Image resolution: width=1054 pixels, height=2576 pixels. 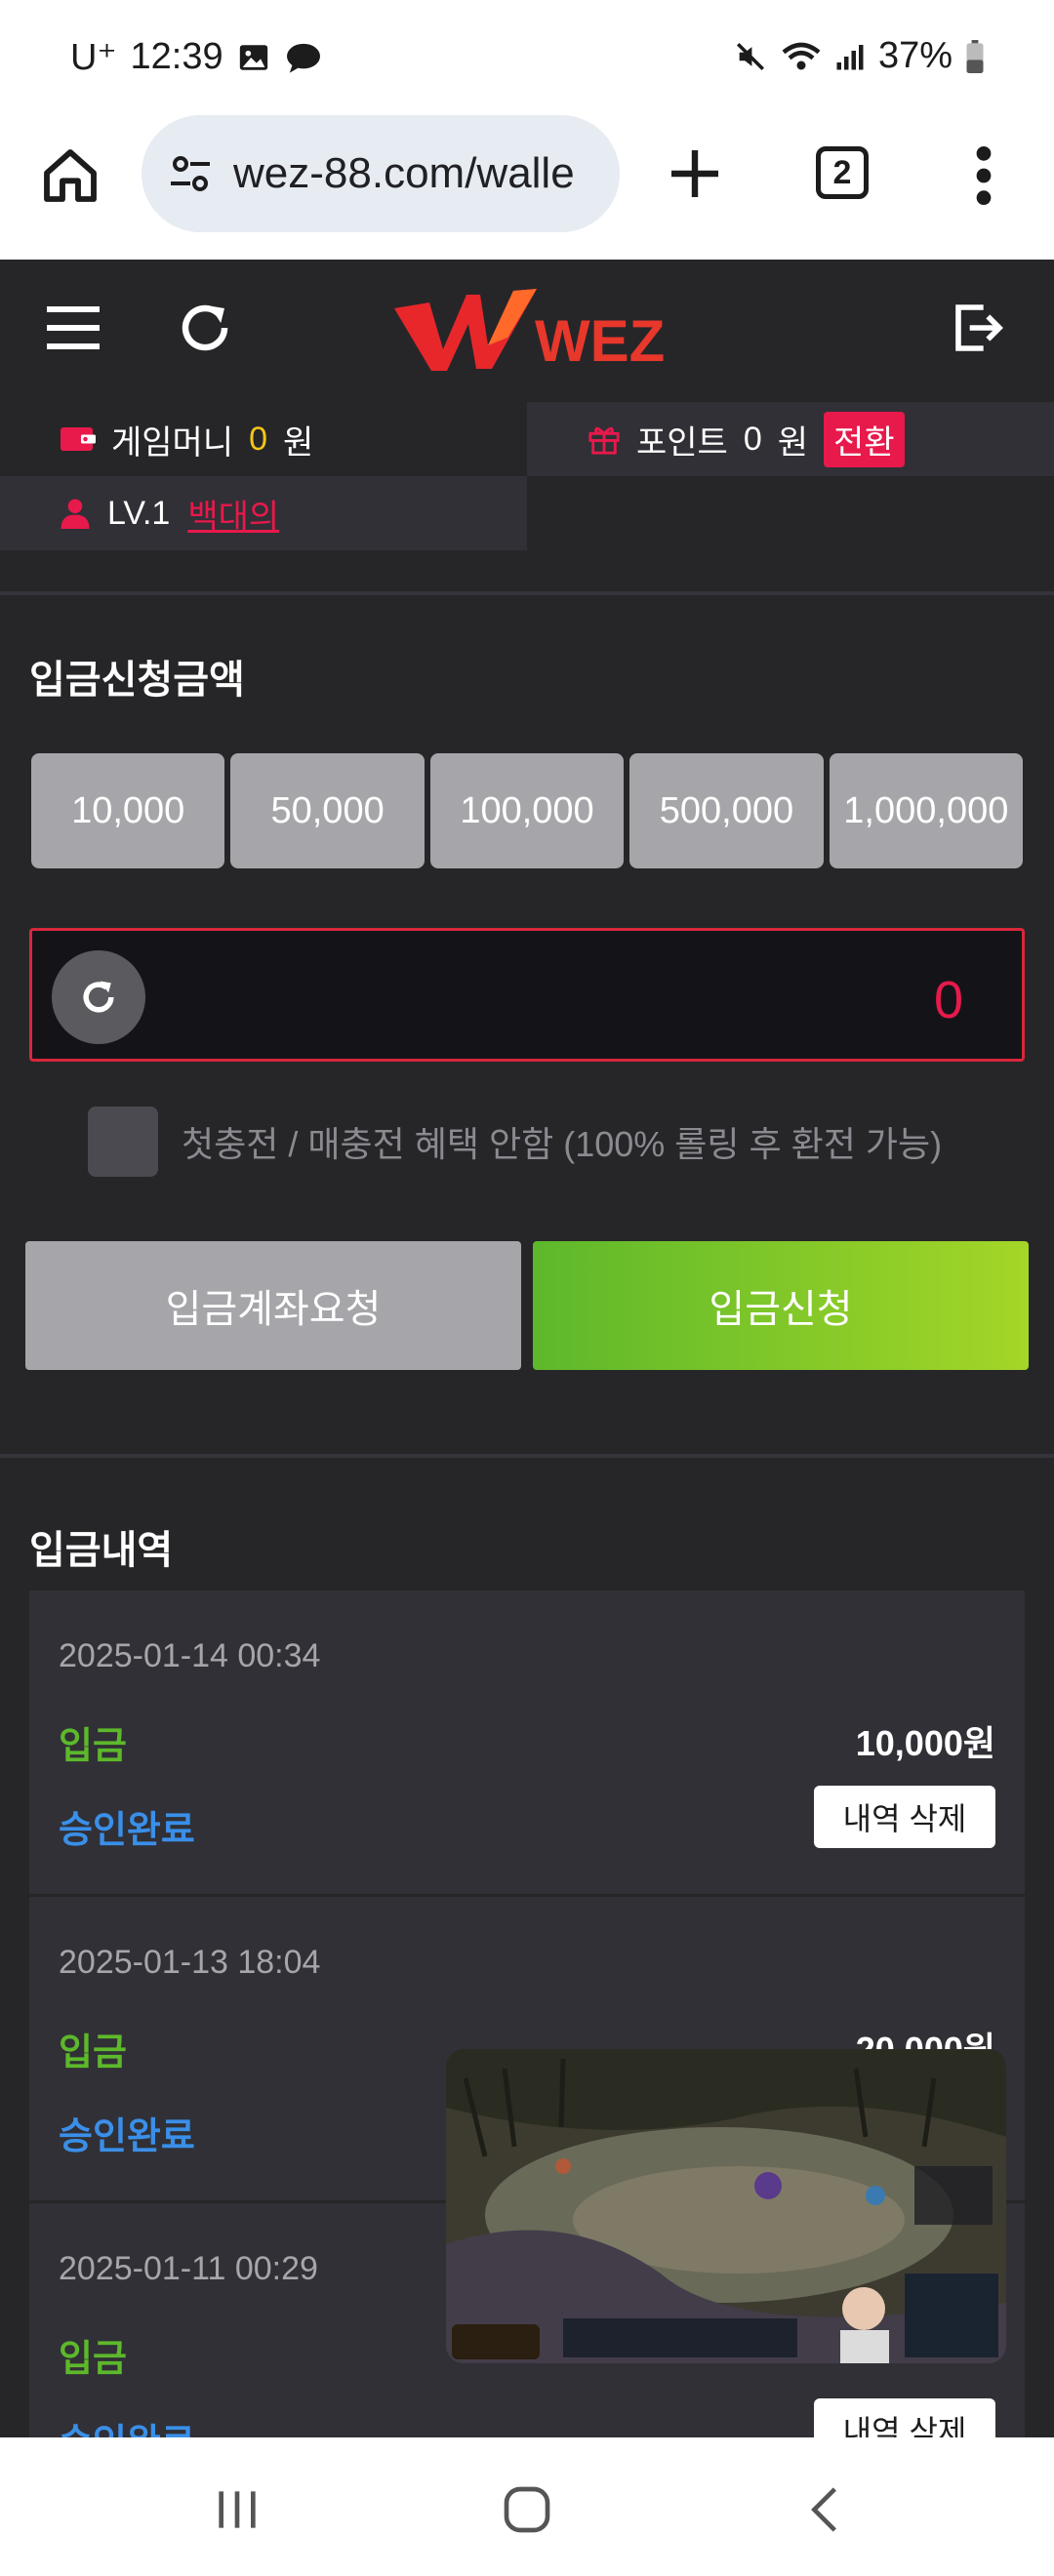 I want to click on history-date: 2025-01-14 00:34, so click(x=190, y=1655).